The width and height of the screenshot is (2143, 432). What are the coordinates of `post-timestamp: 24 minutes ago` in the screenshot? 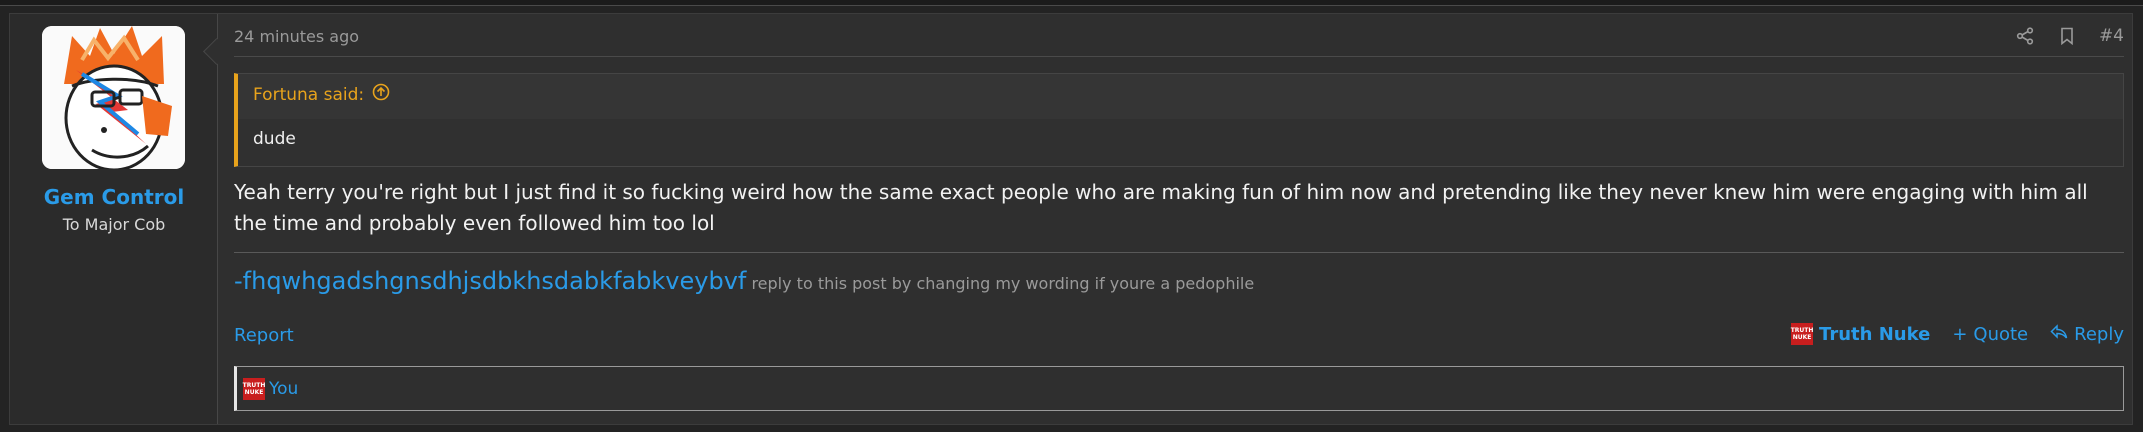 It's located at (296, 36).